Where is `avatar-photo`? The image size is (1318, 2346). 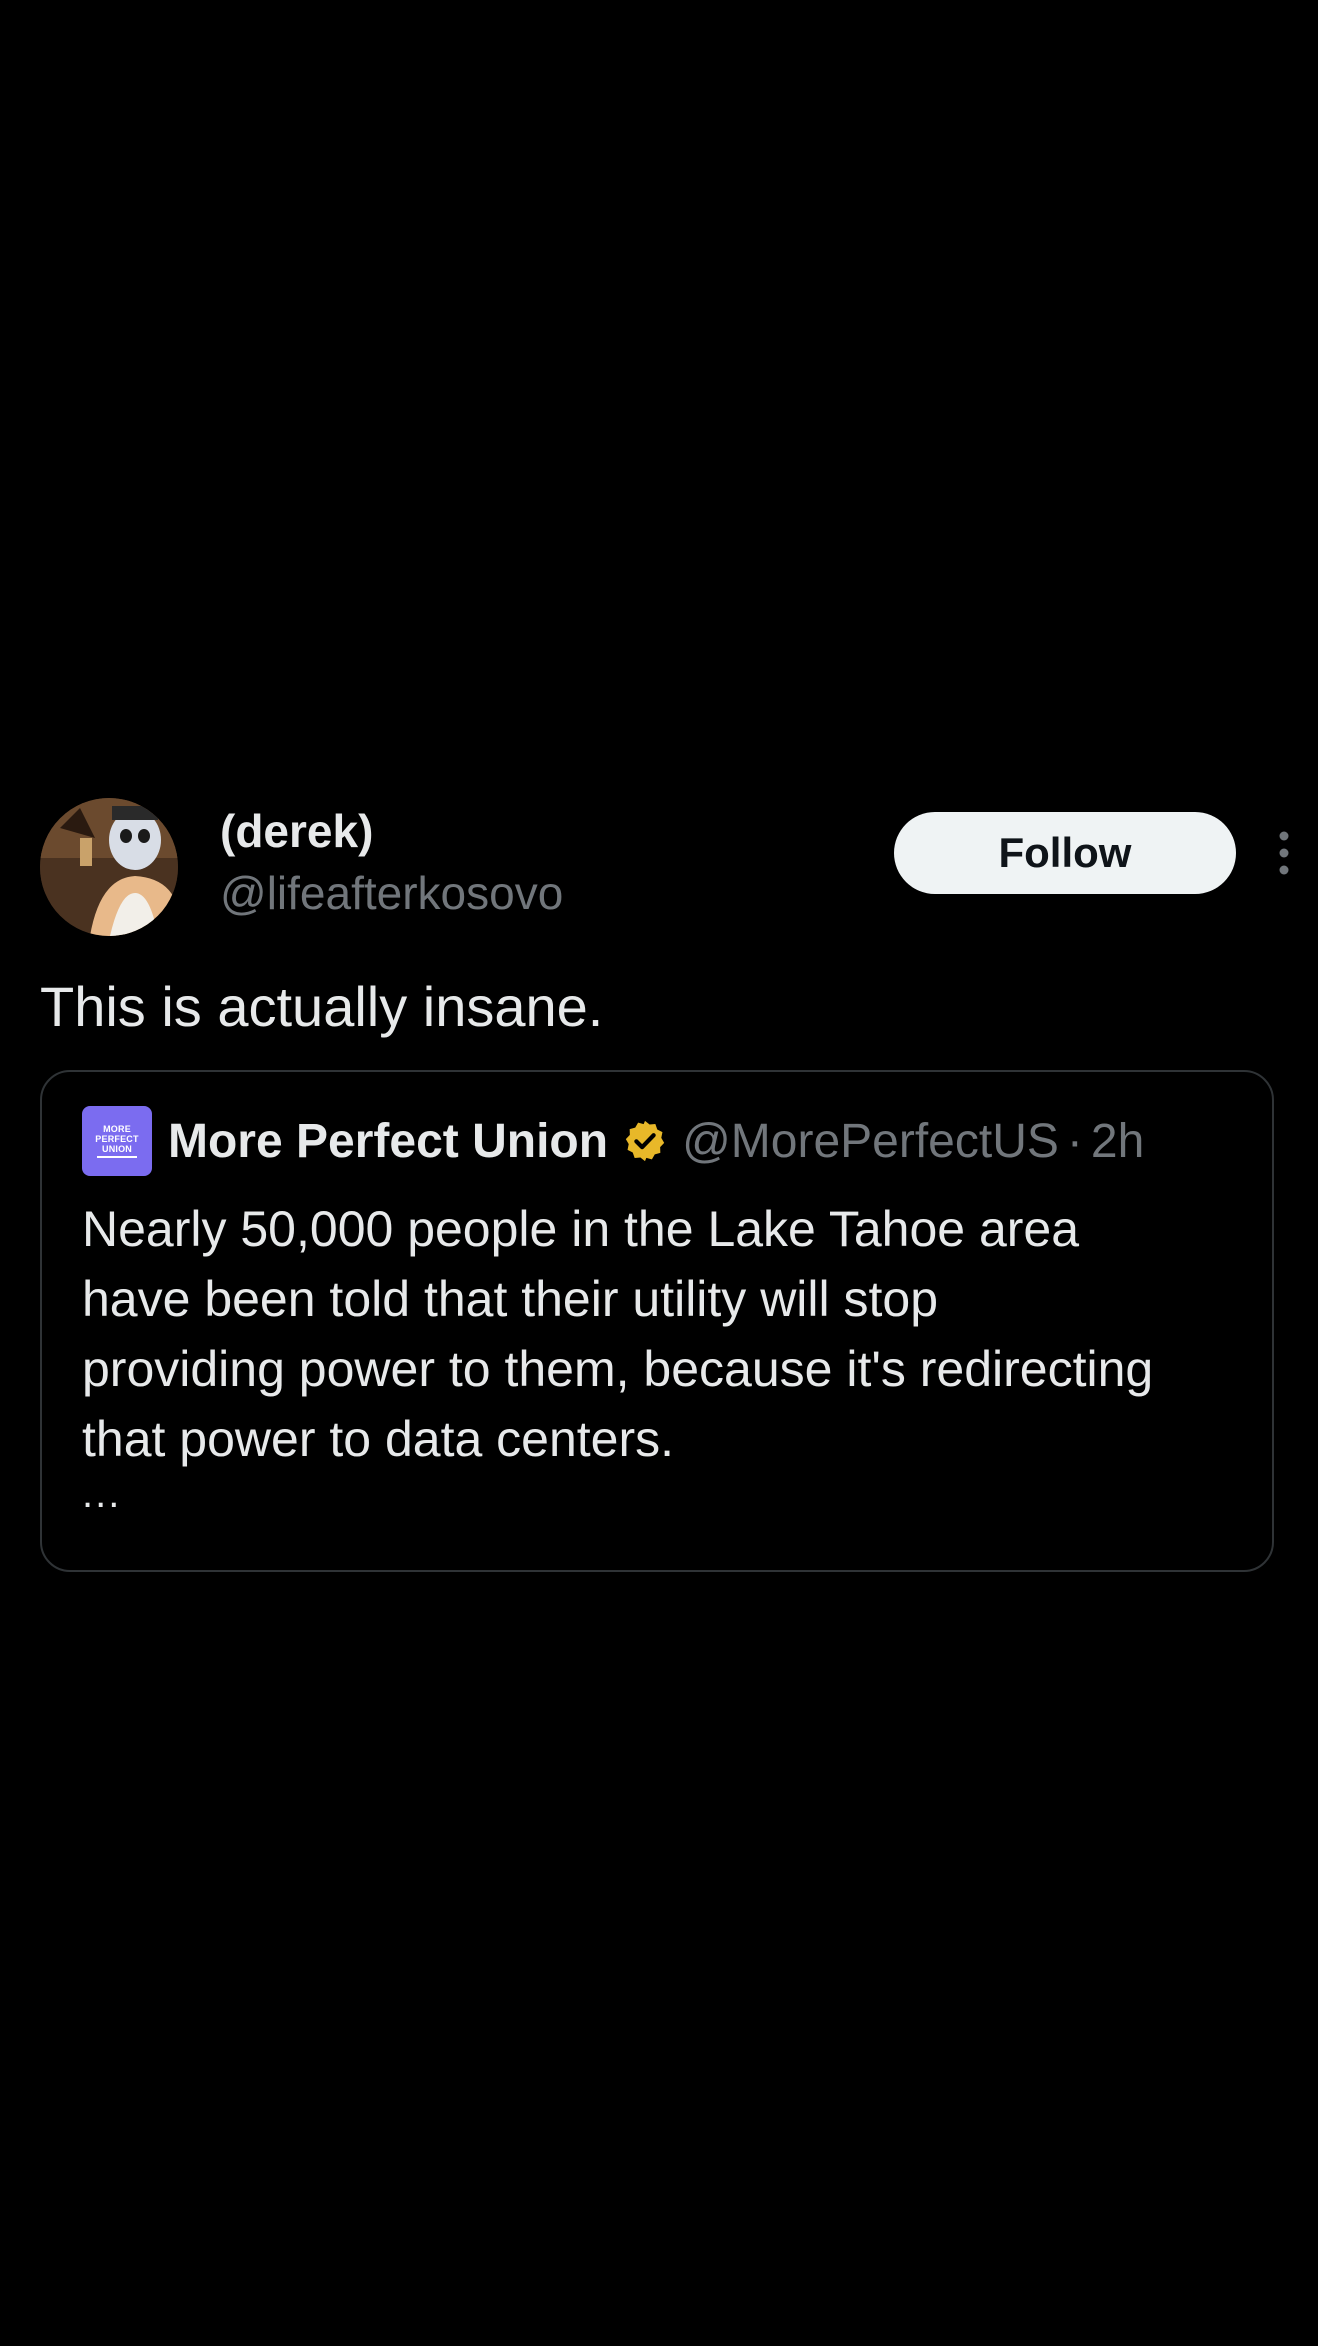 avatar-photo is located at coordinates (109, 867).